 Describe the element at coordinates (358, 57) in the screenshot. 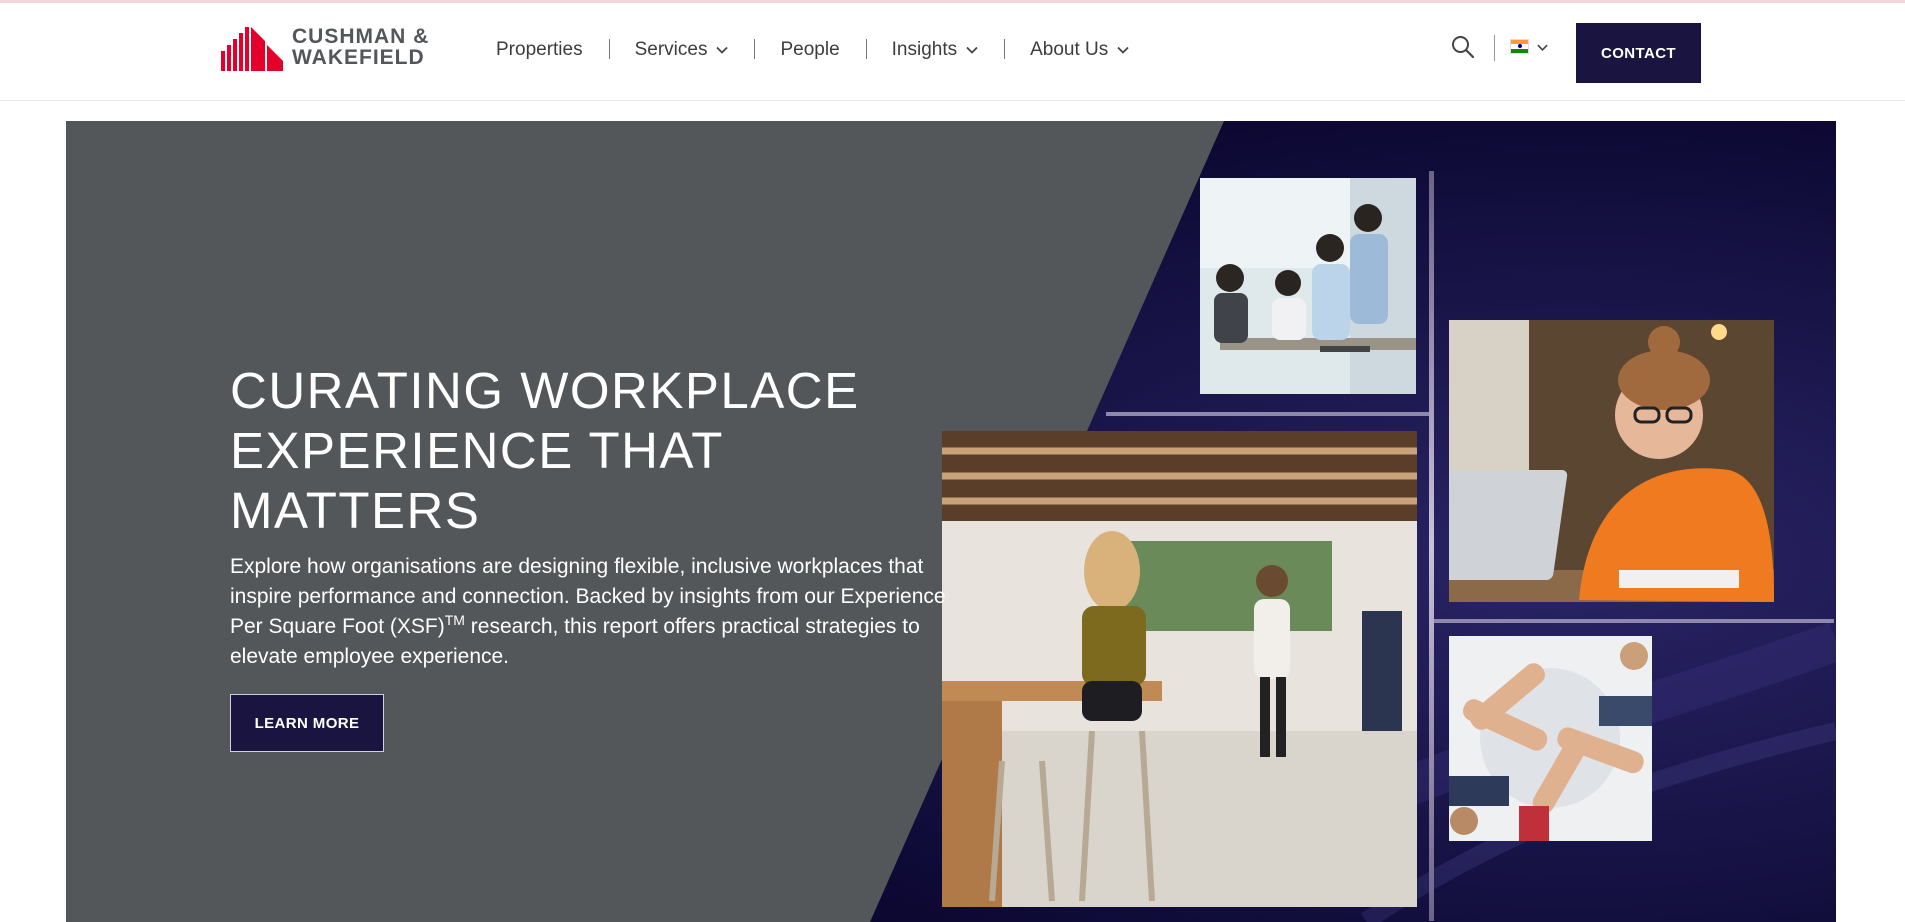

I see `logo-line-2: WAKEFIELD` at that location.